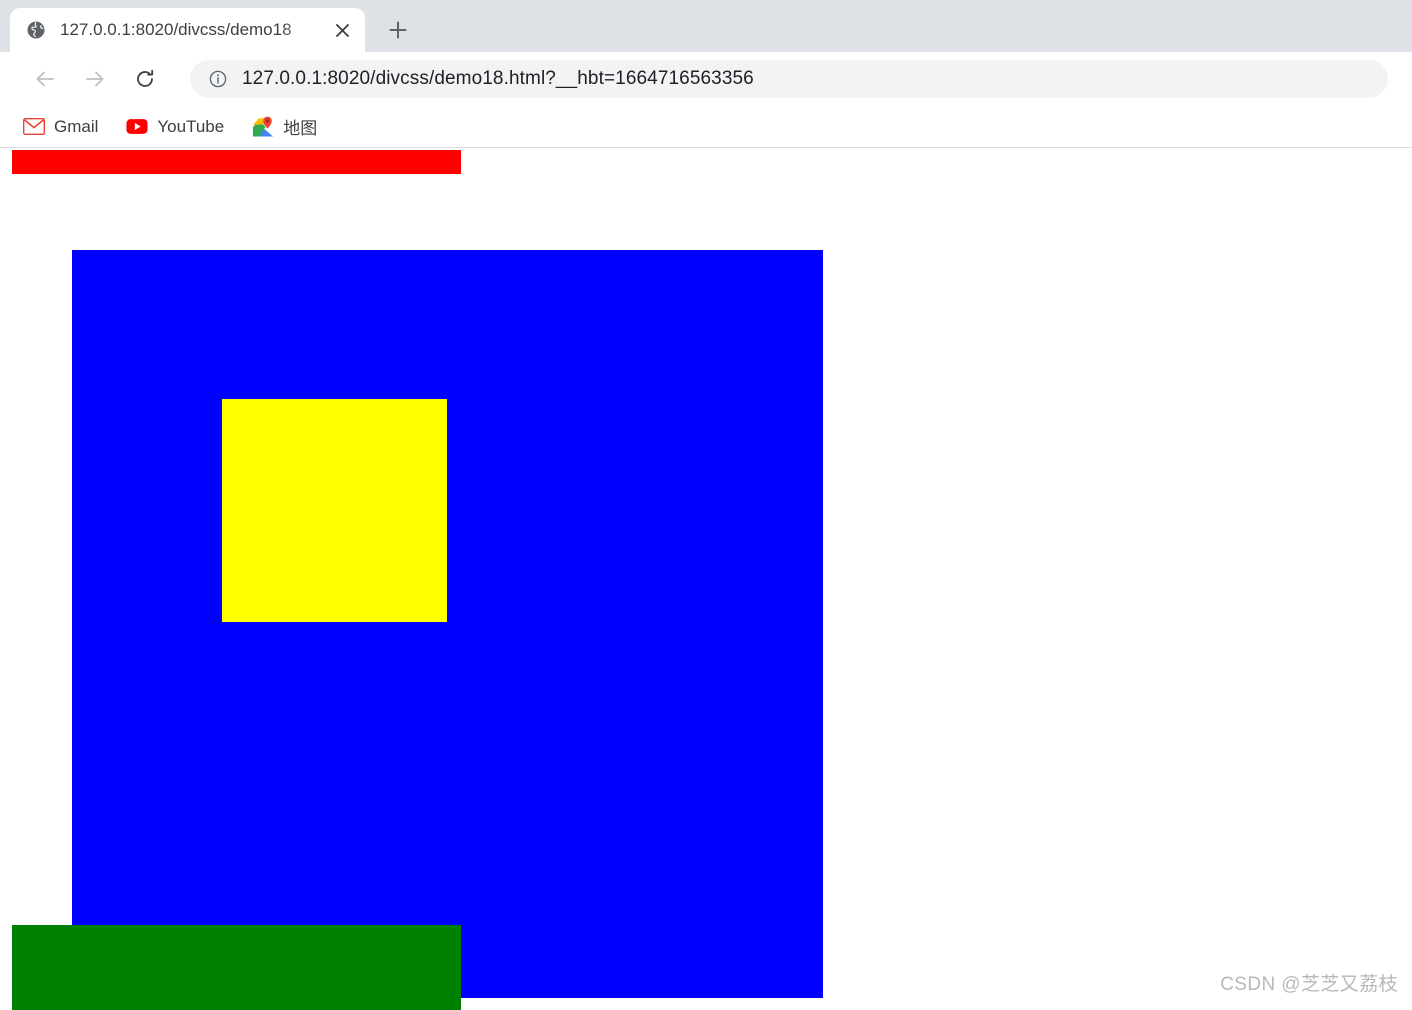 The width and height of the screenshot is (1412, 1010). Describe the element at coordinates (236, 162) in the screenshot. I see `red-box` at that location.